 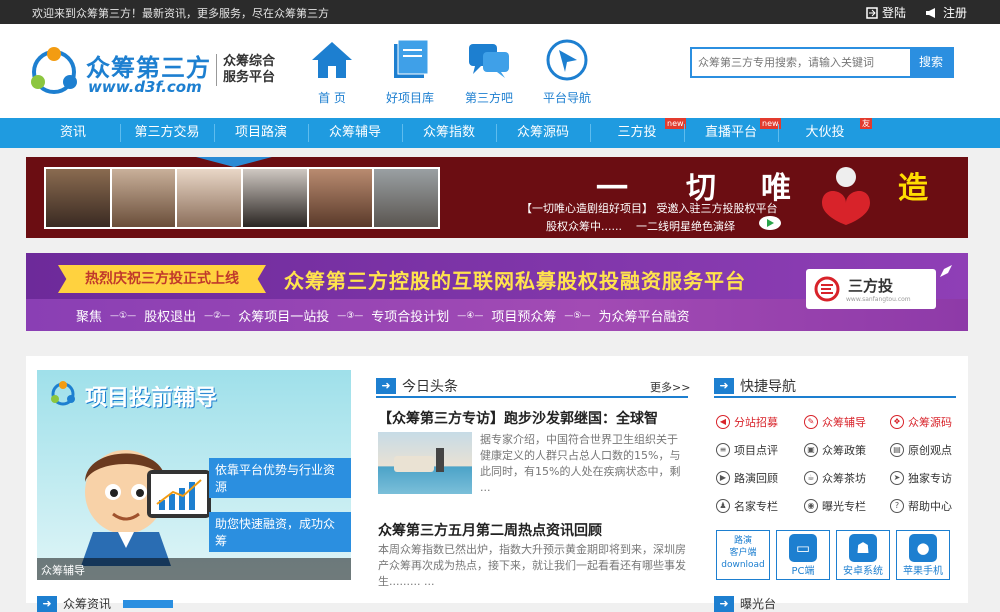 What do you see at coordinates (153, 74) in the screenshot?
I see `site-logo: 众筹第三方 www.d3f.com 众筹综合服务平台` at bounding box center [153, 74].